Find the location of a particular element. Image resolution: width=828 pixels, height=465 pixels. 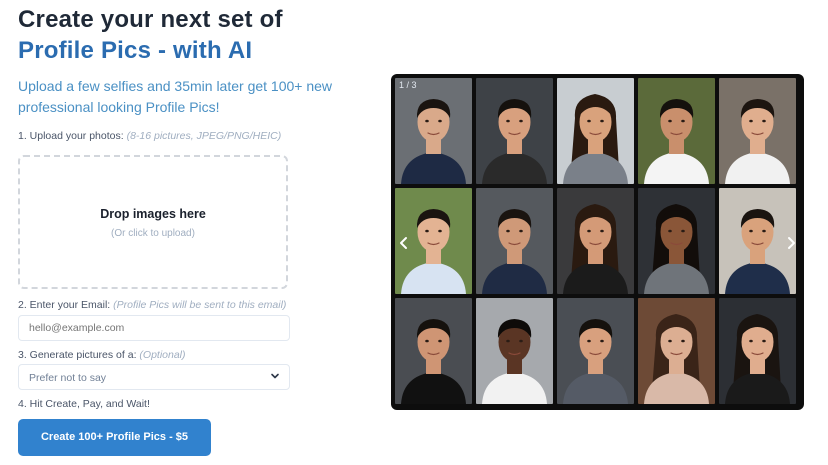

step-gender-label: 3. Generate pictures of a: (Optional) is located at coordinates (102, 355).